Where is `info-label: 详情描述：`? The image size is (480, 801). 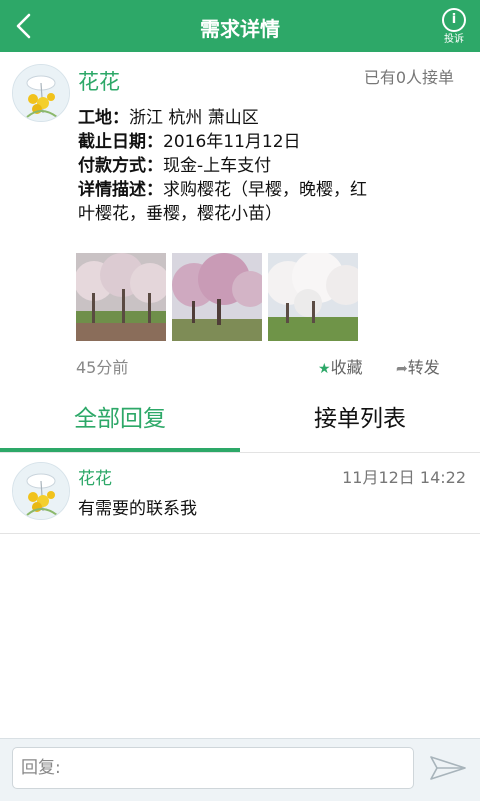
info-label: 详情描述： is located at coordinates (120, 190).